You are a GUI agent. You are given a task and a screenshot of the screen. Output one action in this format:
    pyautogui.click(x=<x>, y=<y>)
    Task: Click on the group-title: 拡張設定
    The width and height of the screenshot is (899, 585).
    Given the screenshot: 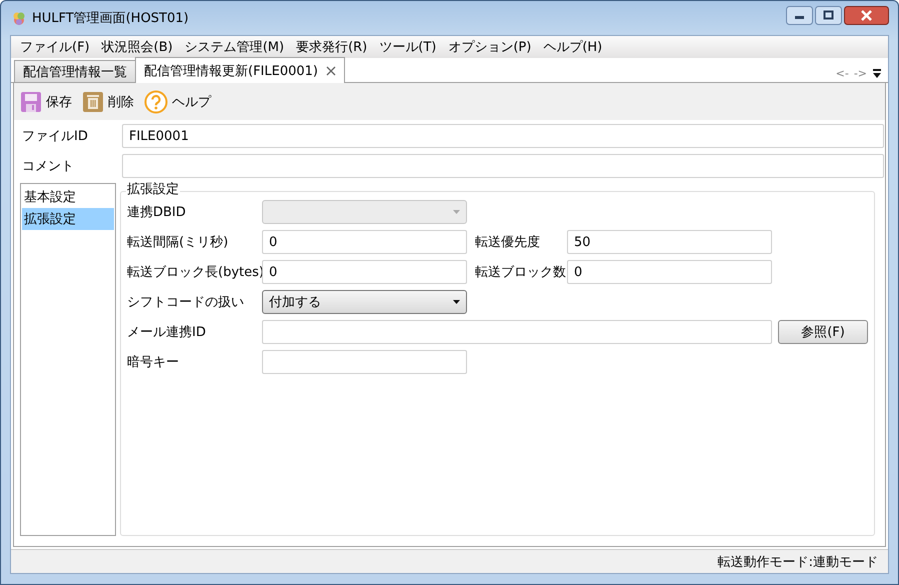 What is the action you would take?
    pyautogui.click(x=153, y=189)
    